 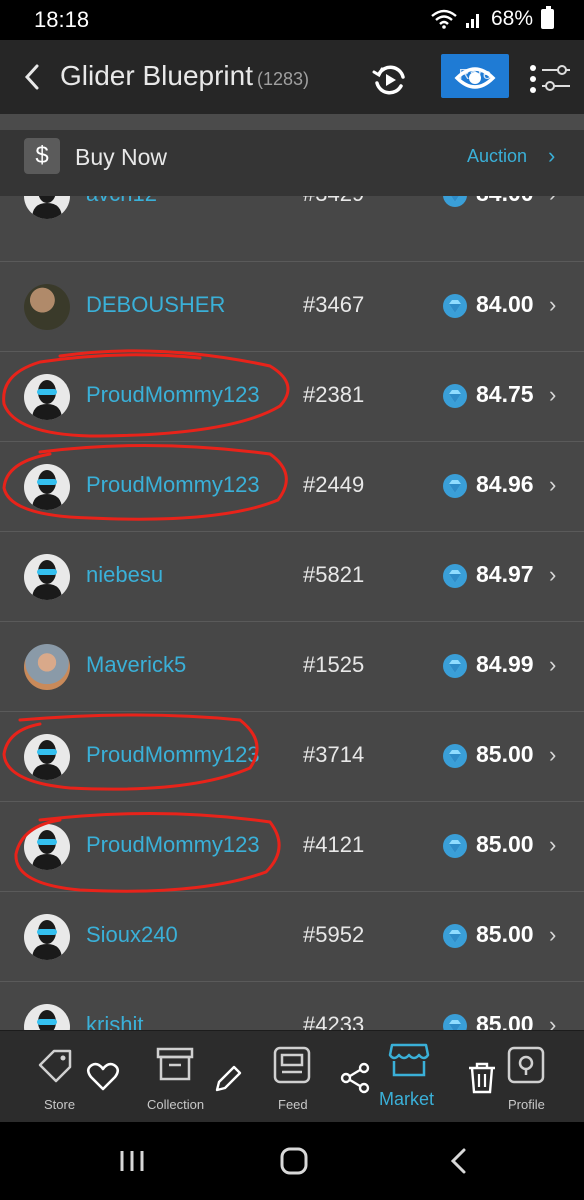 I want to click on header: Glider Blueprint(1283) Rare, so click(x=292, y=77).